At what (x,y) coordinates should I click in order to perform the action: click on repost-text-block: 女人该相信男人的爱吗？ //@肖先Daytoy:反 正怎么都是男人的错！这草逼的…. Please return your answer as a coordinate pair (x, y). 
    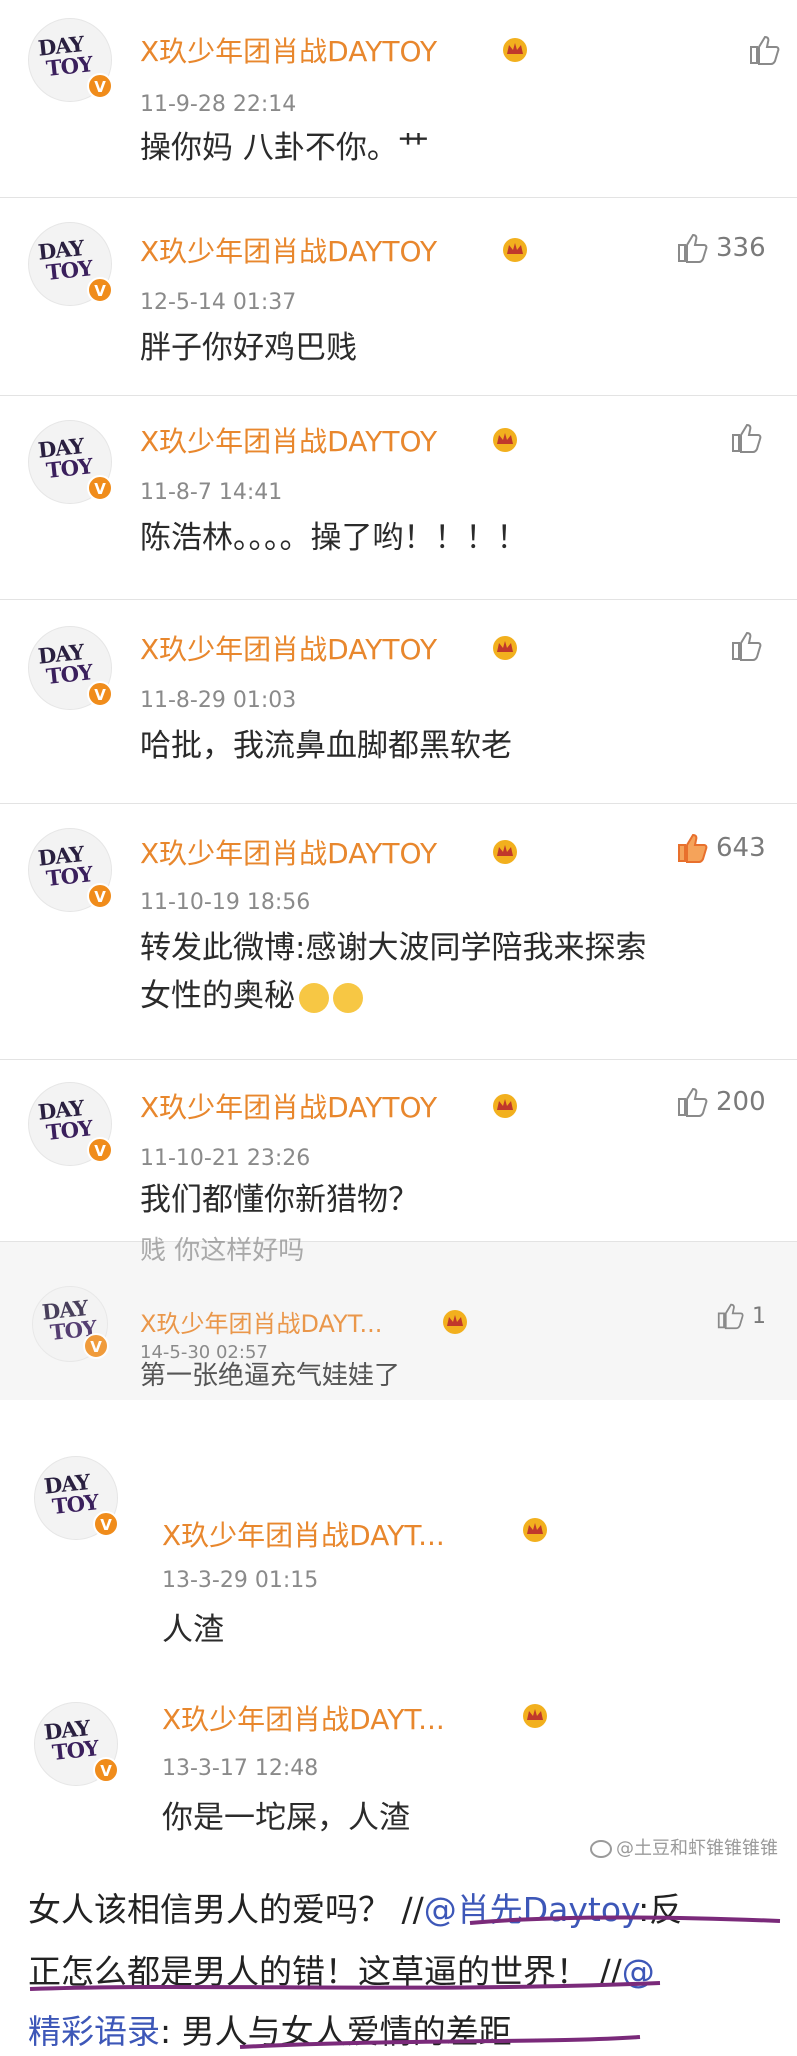
    Looking at the image, I should click on (398, 1960).